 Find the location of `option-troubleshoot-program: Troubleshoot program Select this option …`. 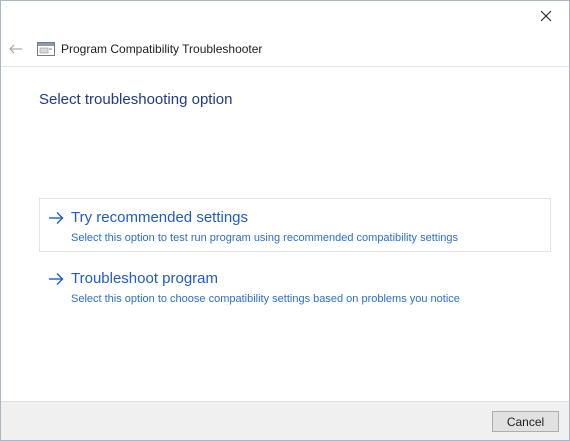

option-troubleshoot-program: Troubleshoot program Select this option … is located at coordinates (295, 286).